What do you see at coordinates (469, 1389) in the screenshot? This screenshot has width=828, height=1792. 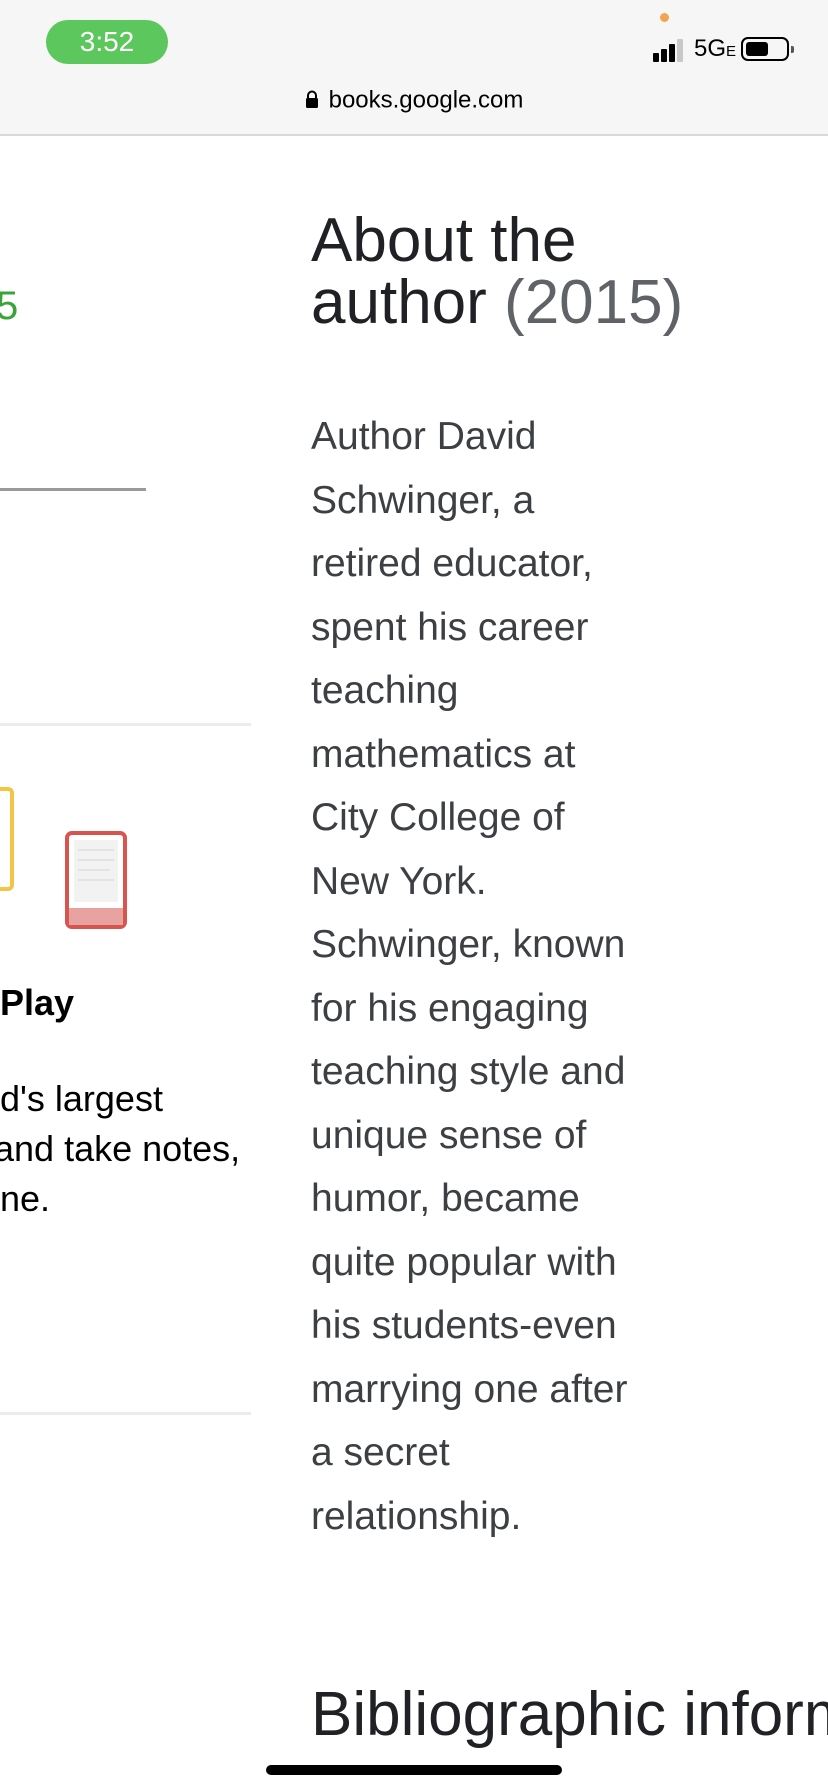 I see `about-line: marrying one after` at bounding box center [469, 1389].